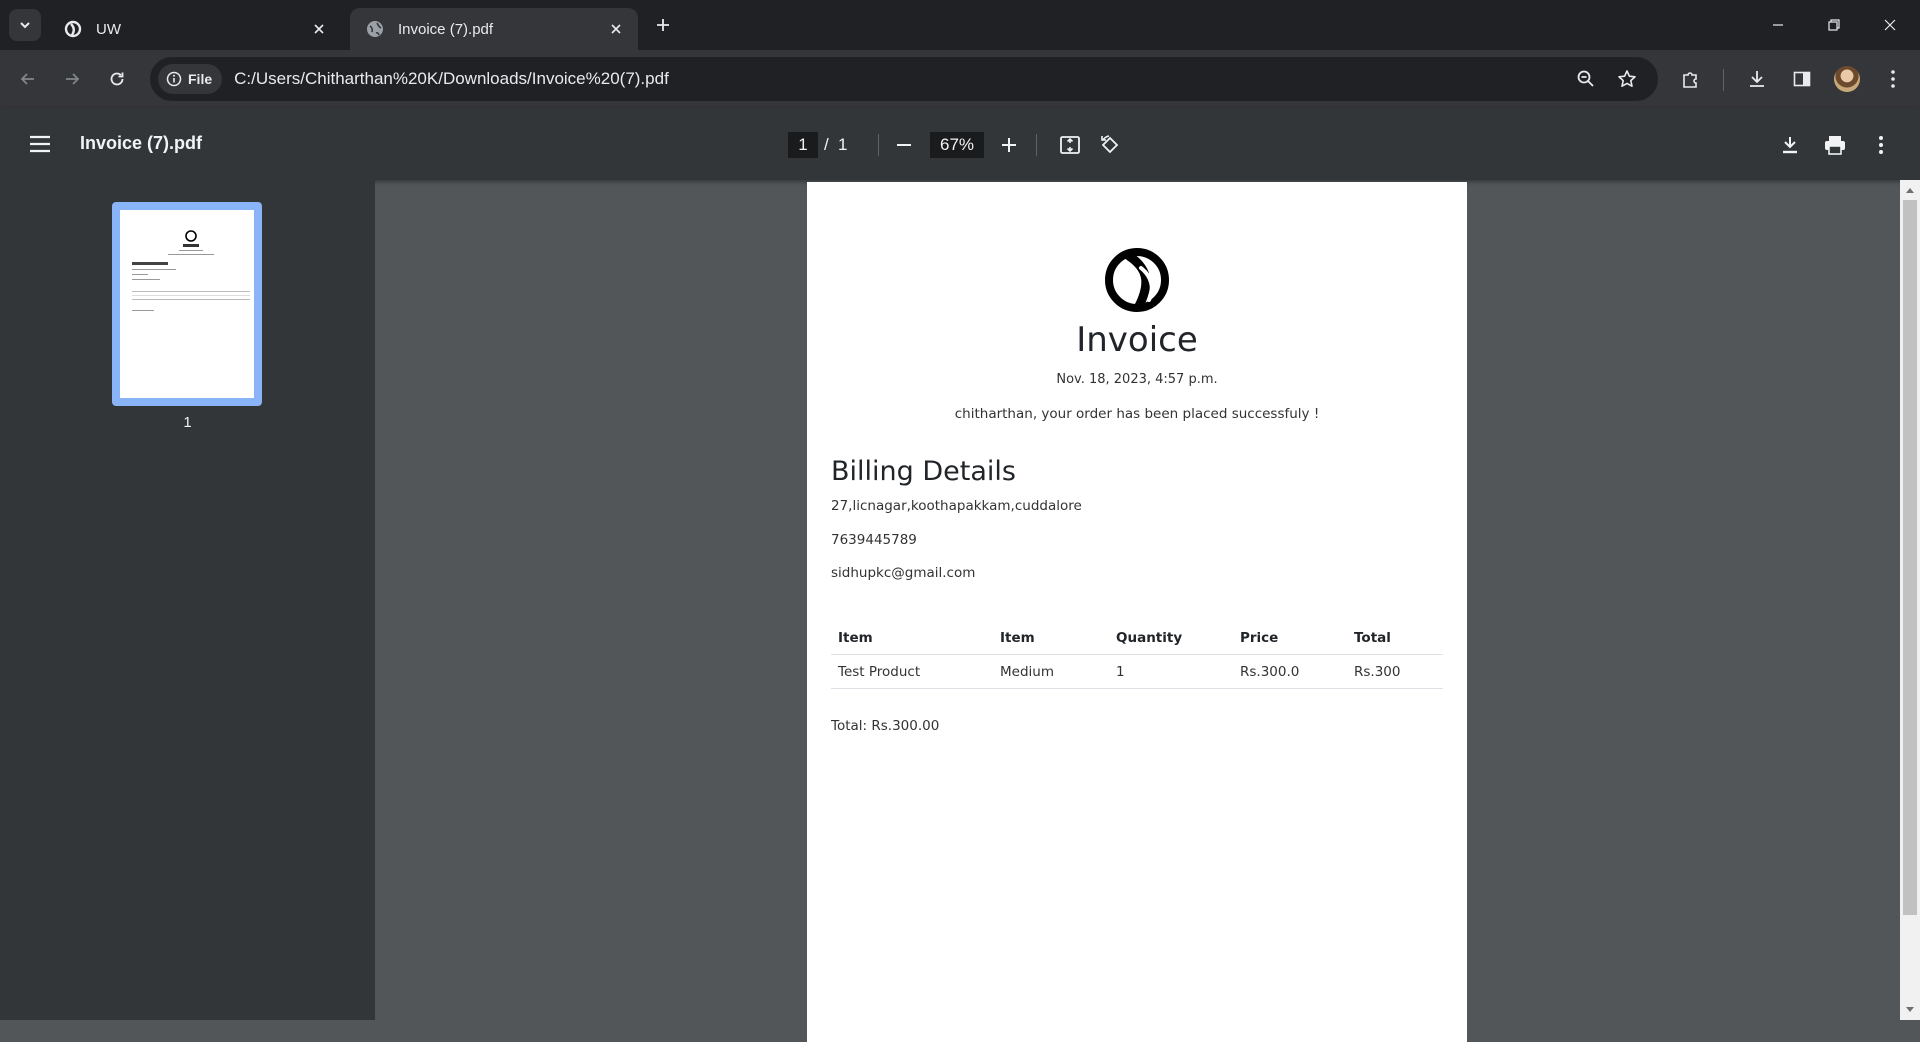  Describe the element at coordinates (1395, 638) in the screenshot. I see `column-header: Total` at that location.